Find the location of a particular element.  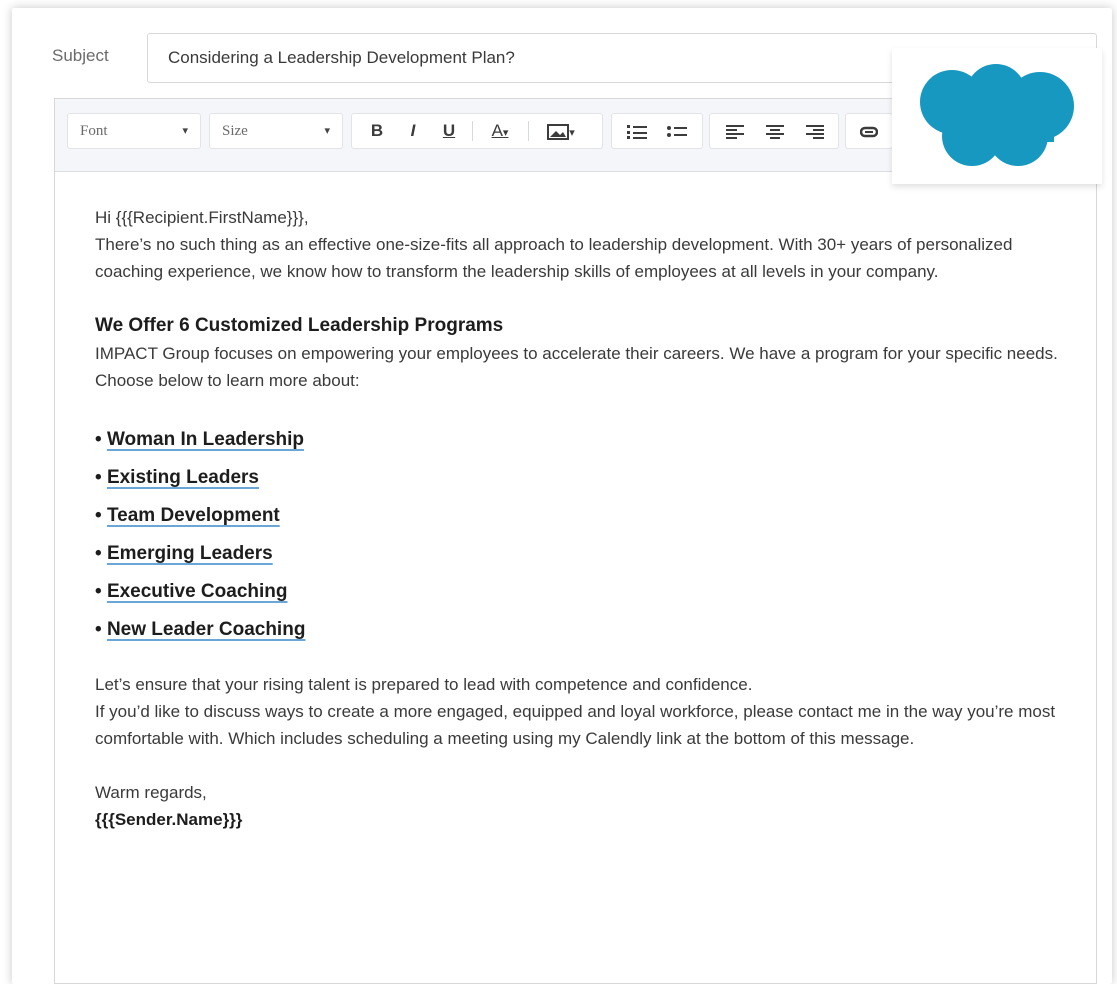

text-color-button: A▾ is located at coordinates (500, 131).